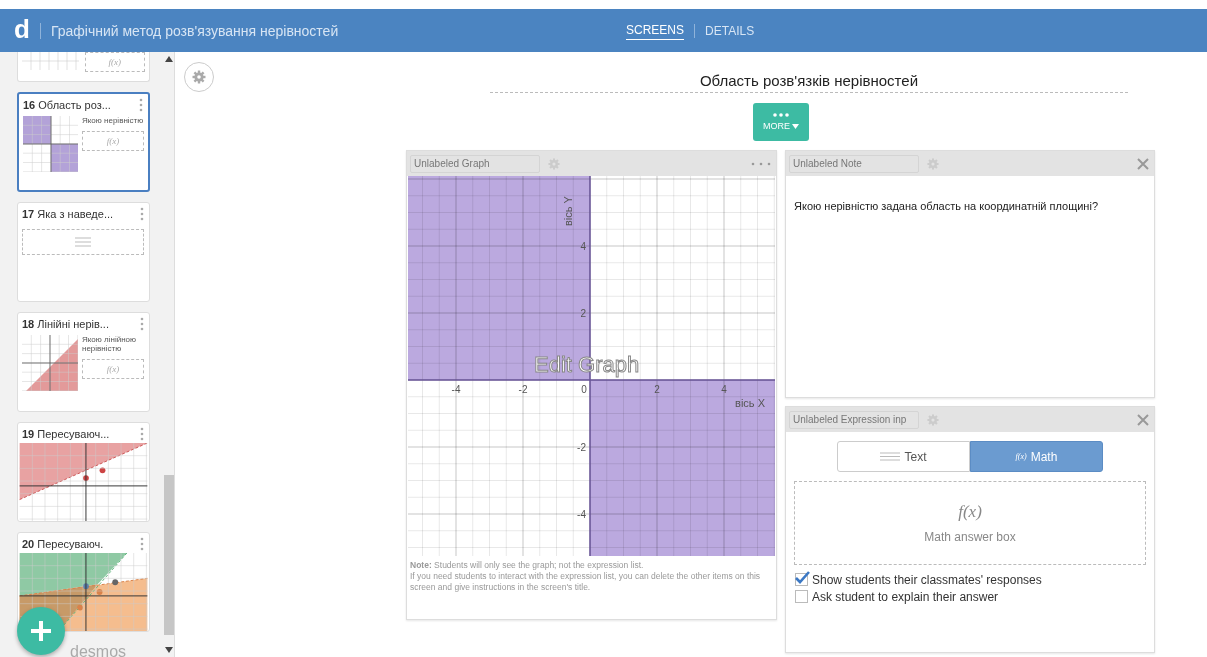  I want to click on plus-icon, so click(41, 631).